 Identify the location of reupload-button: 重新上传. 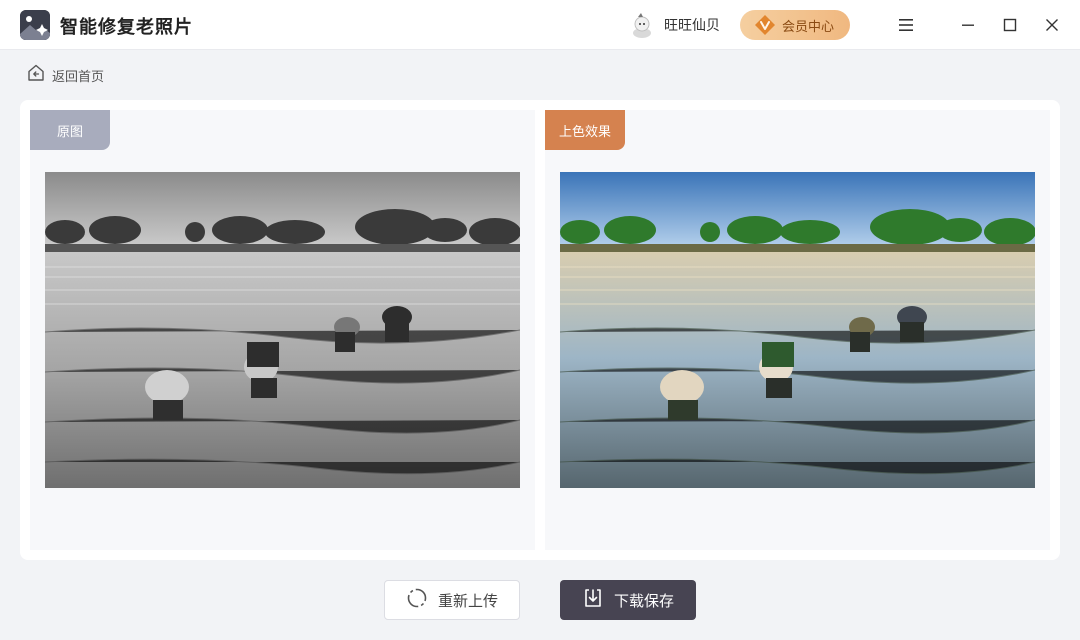
(452, 600).